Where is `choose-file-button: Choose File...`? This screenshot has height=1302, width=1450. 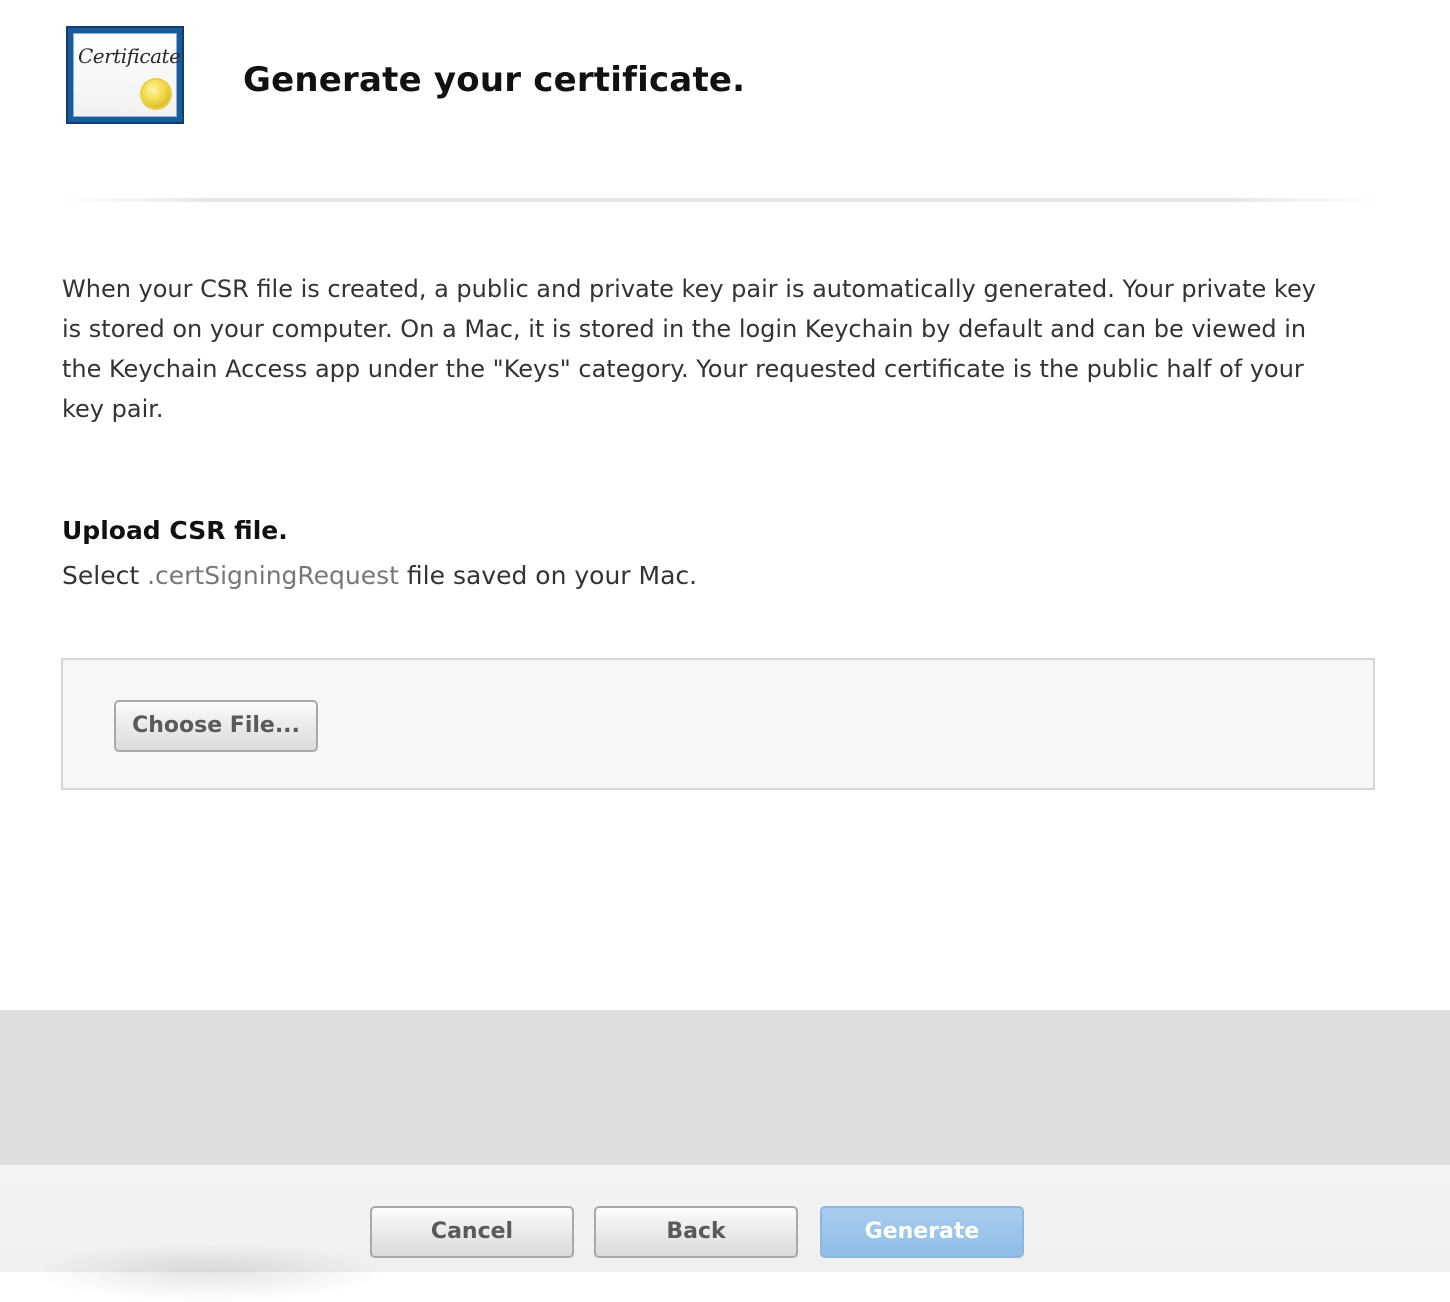 choose-file-button: Choose File... is located at coordinates (216, 726).